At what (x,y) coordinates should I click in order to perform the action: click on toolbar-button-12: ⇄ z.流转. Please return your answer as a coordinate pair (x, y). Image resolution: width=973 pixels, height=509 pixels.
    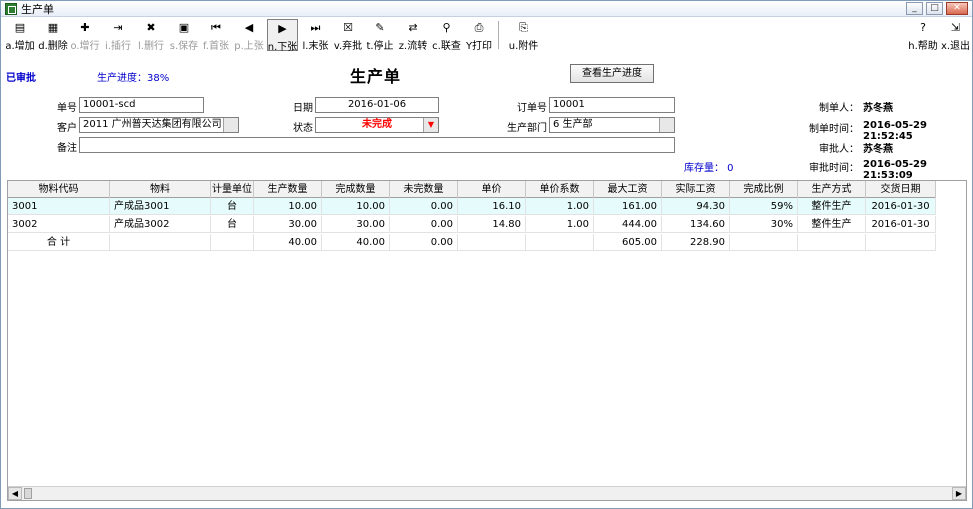
    Looking at the image, I should click on (413, 35).